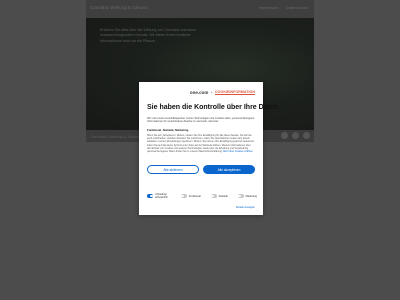  Describe the element at coordinates (229, 169) in the screenshot. I see `accept-all-button: Alle akzeptieren` at that location.